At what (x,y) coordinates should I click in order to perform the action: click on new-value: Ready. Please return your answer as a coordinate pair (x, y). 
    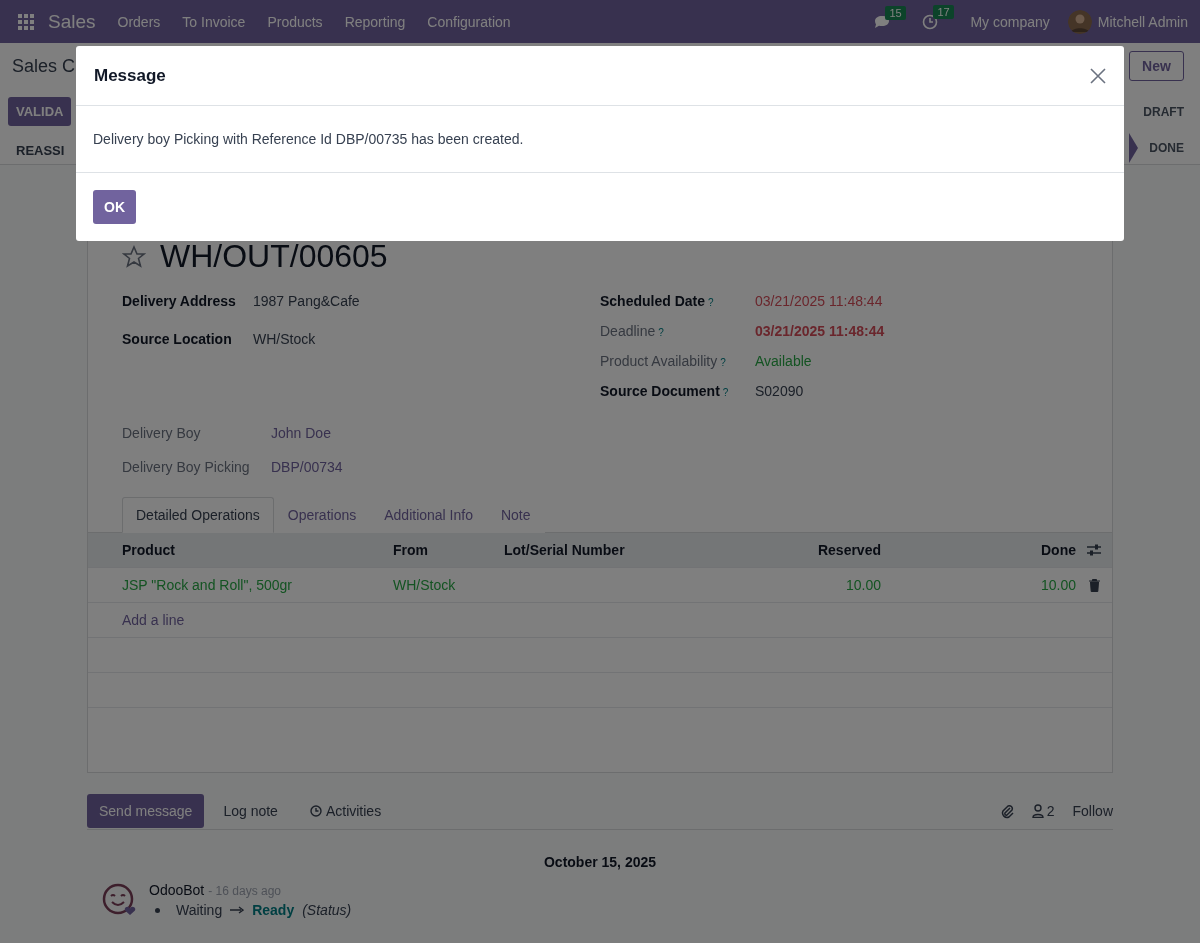
    Looking at the image, I should click on (273, 910).